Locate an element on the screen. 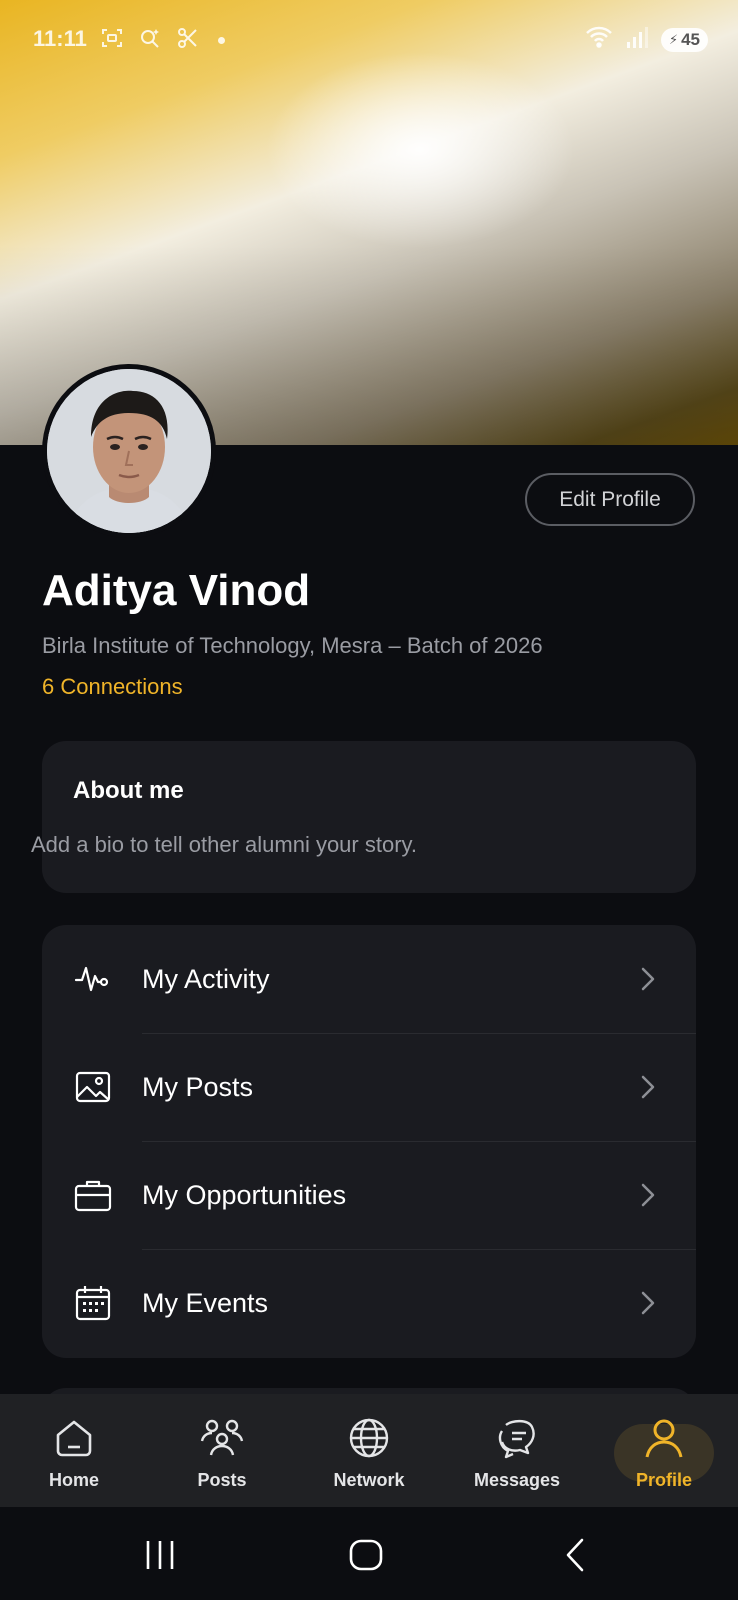 The height and width of the screenshot is (1600, 738). nav-network: Network is located at coordinates (369, 1450).